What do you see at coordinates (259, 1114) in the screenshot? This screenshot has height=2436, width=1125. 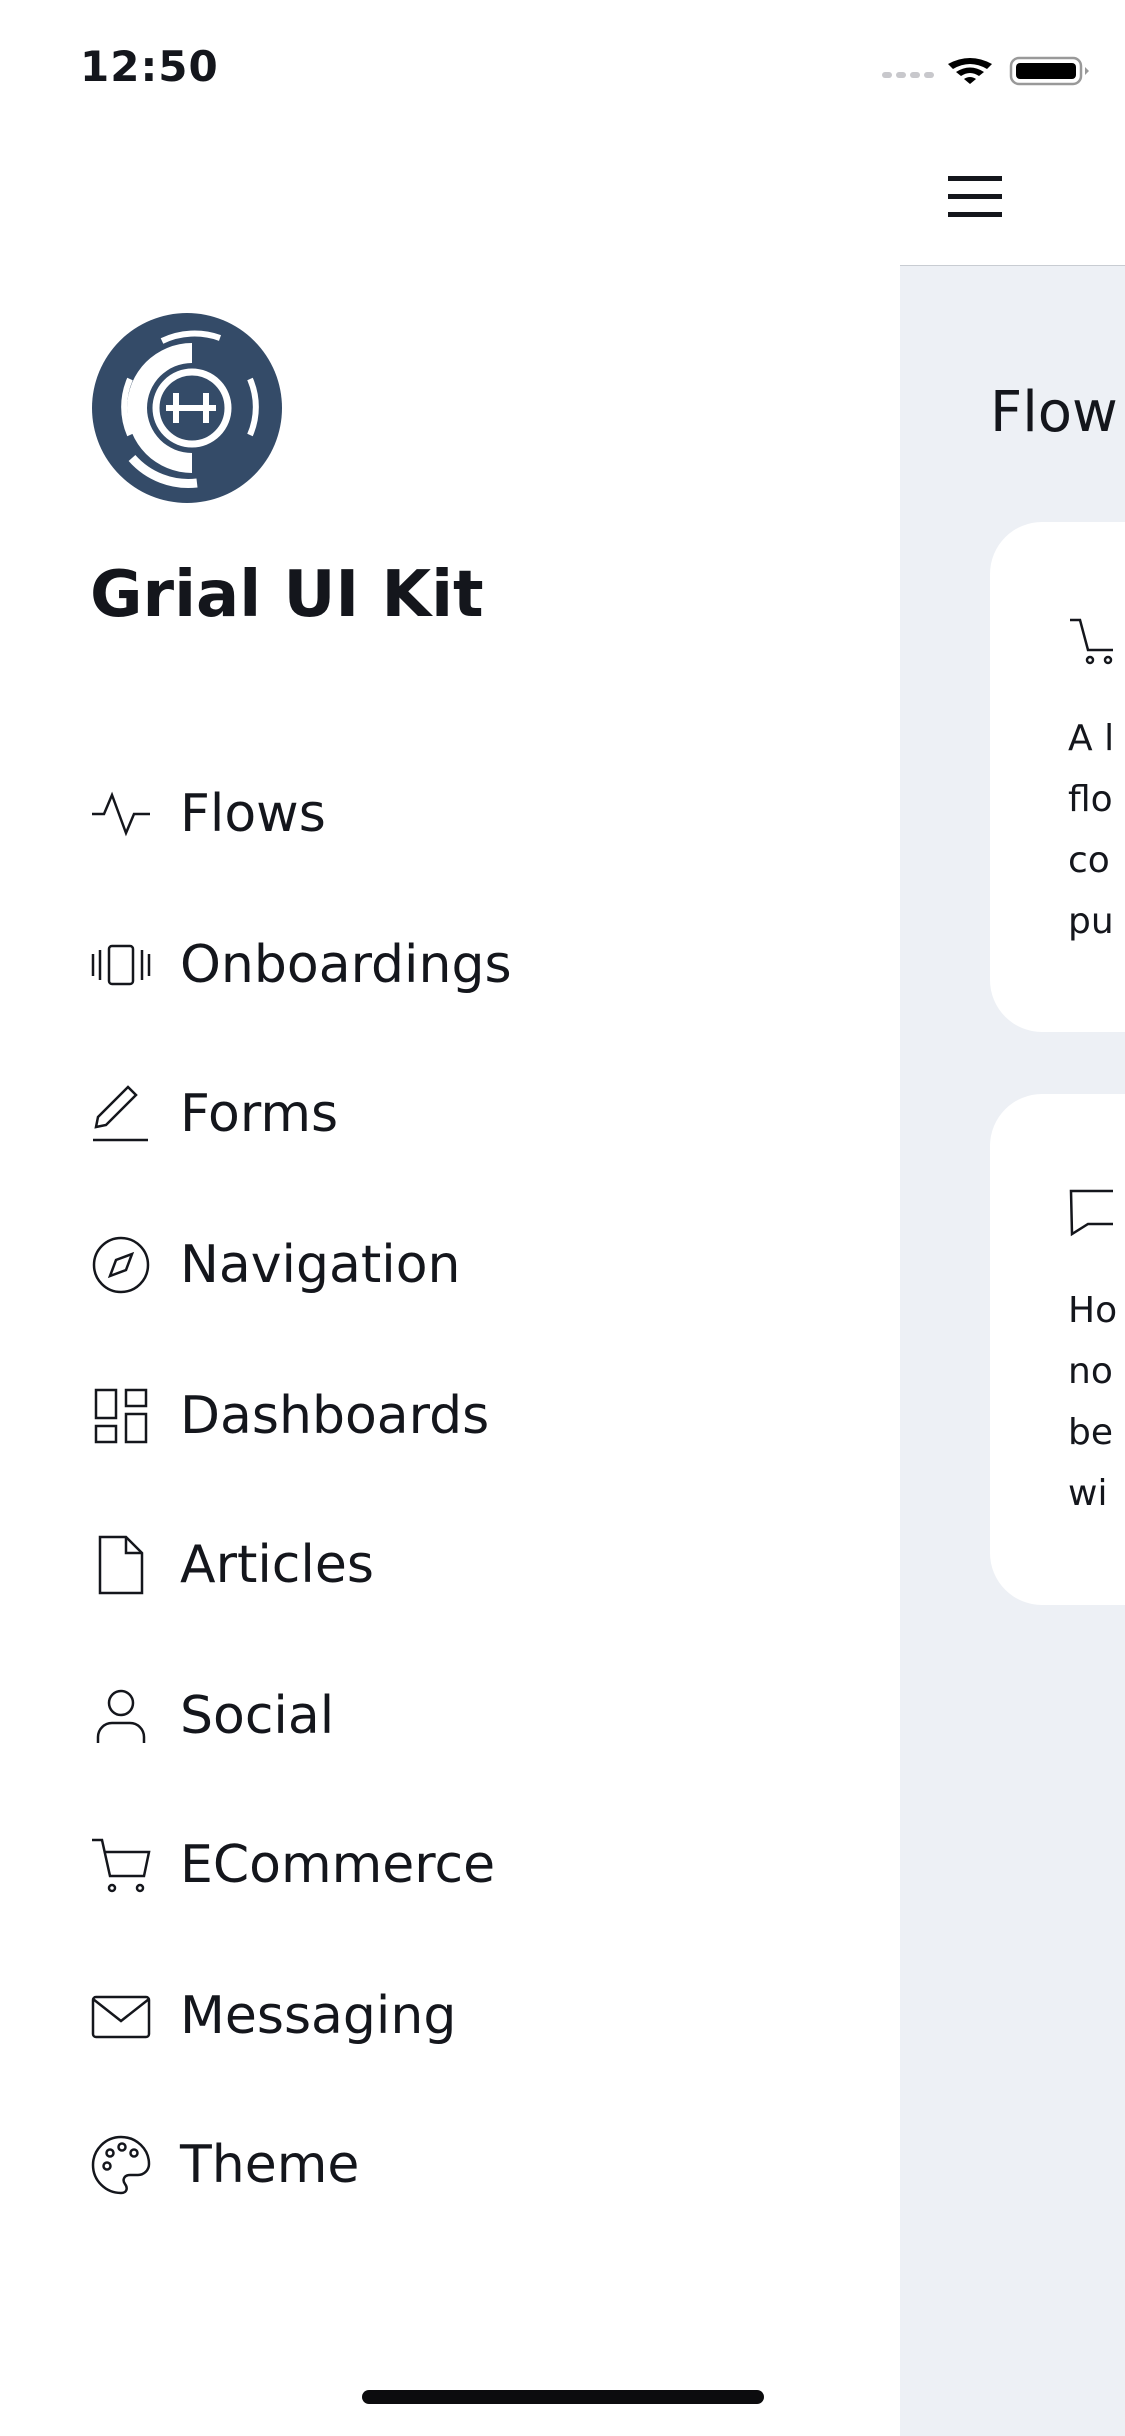 I see `menu-item-label: Forms` at bounding box center [259, 1114].